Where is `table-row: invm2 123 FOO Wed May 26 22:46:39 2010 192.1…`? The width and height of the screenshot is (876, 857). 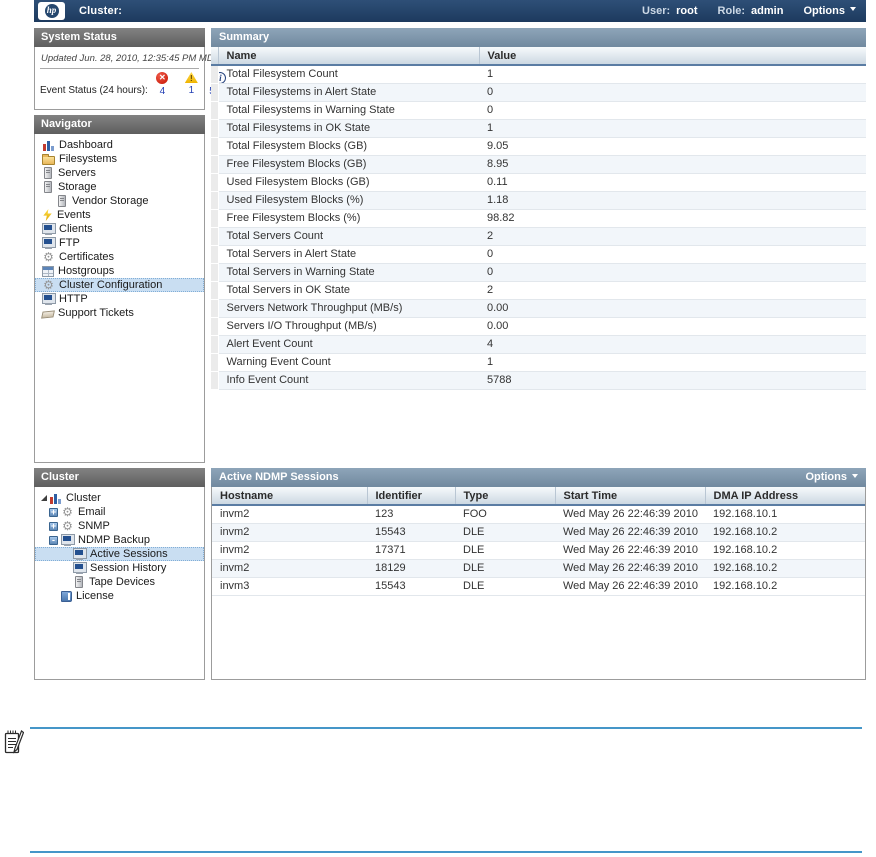
table-row: invm2 123 FOO Wed May 26 22:46:39 2010 192.1… is located at coordinates (538, 514).